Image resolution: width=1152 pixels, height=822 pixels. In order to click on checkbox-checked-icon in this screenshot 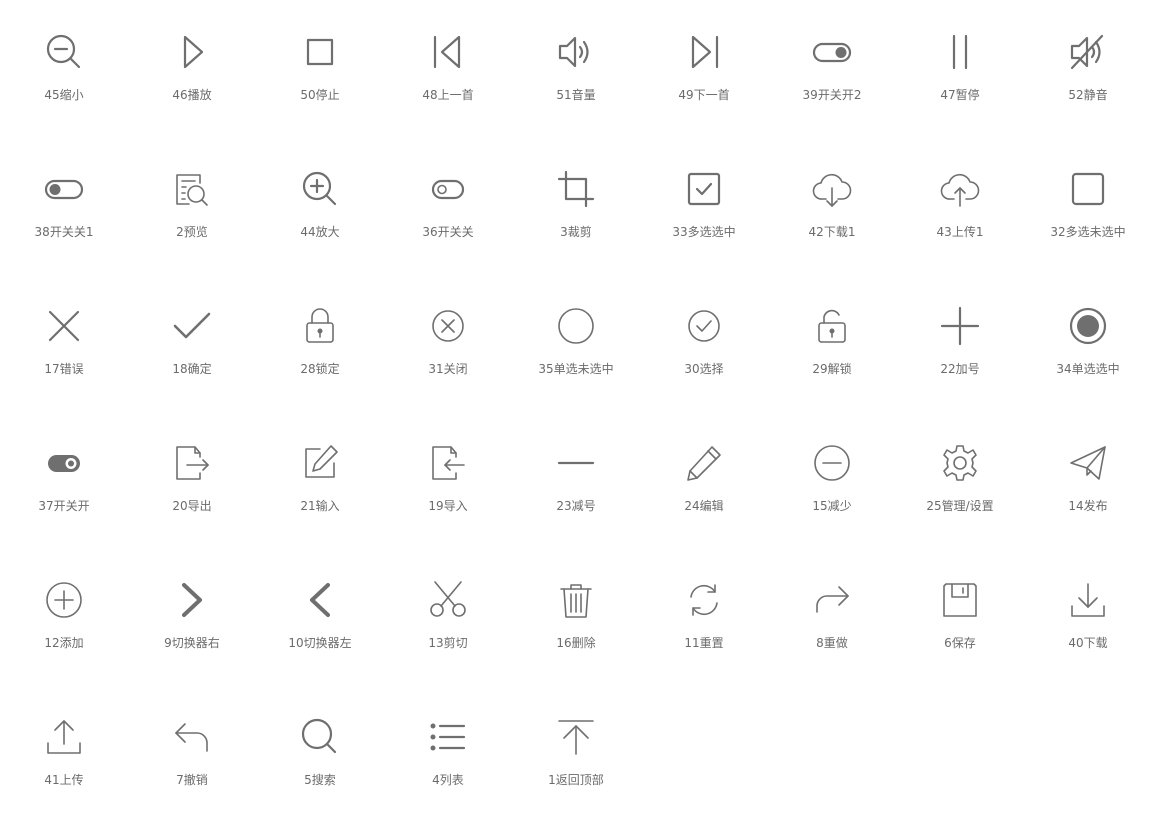, I will do `click(704, 189)`.